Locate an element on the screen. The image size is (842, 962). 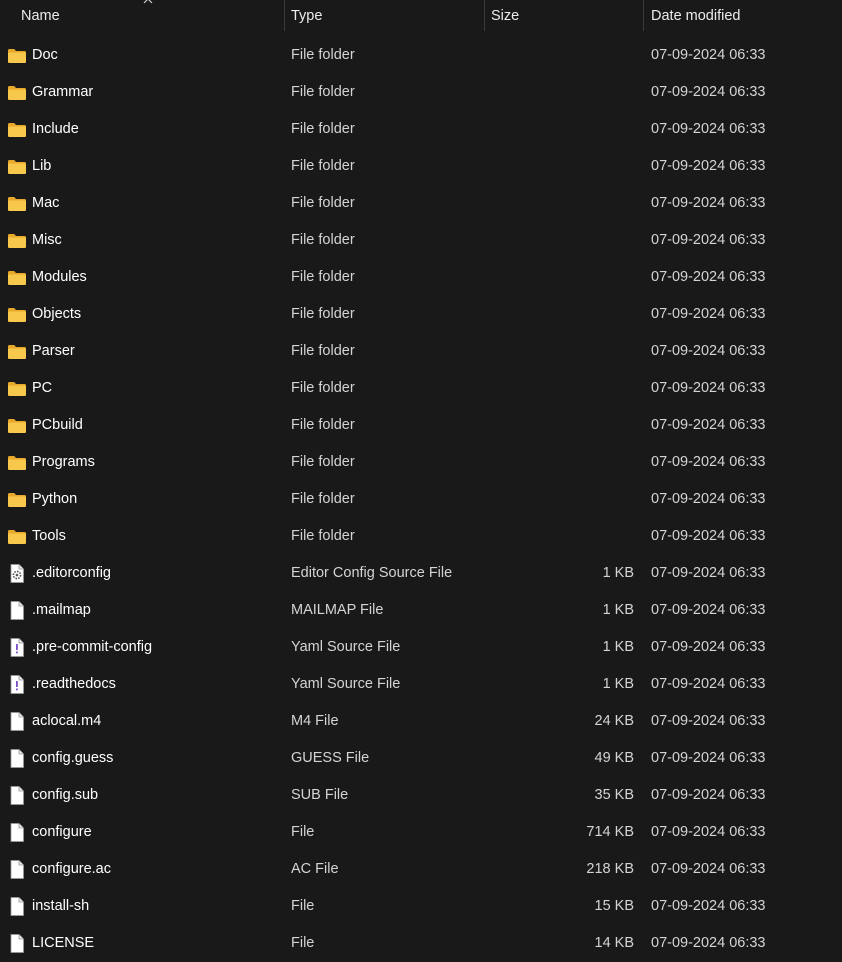
file-type: AC File is located at coordinates (315, 869).